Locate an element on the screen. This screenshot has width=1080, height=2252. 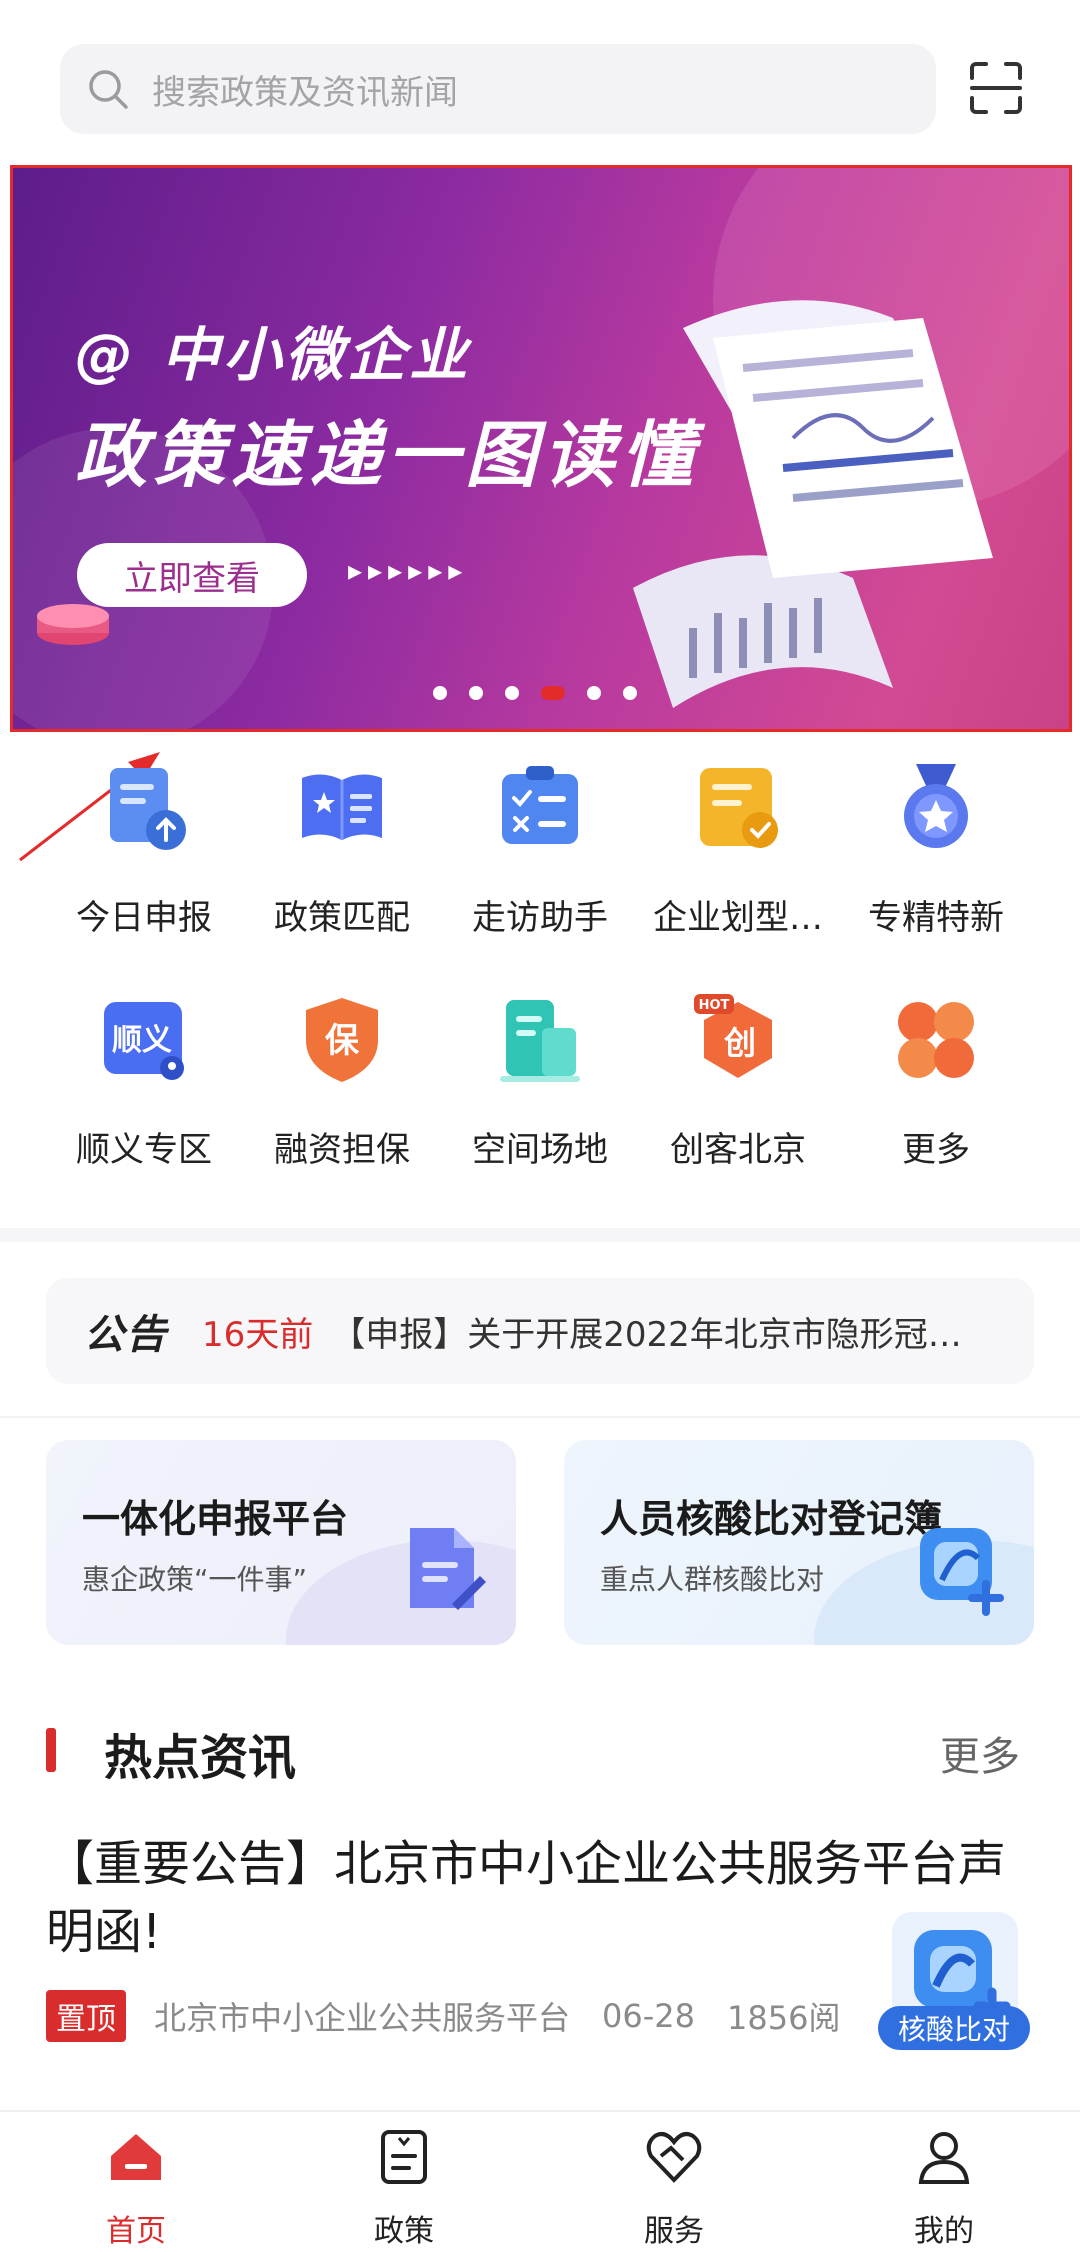
service-heart-icon is located at coordinates (674, 2157).